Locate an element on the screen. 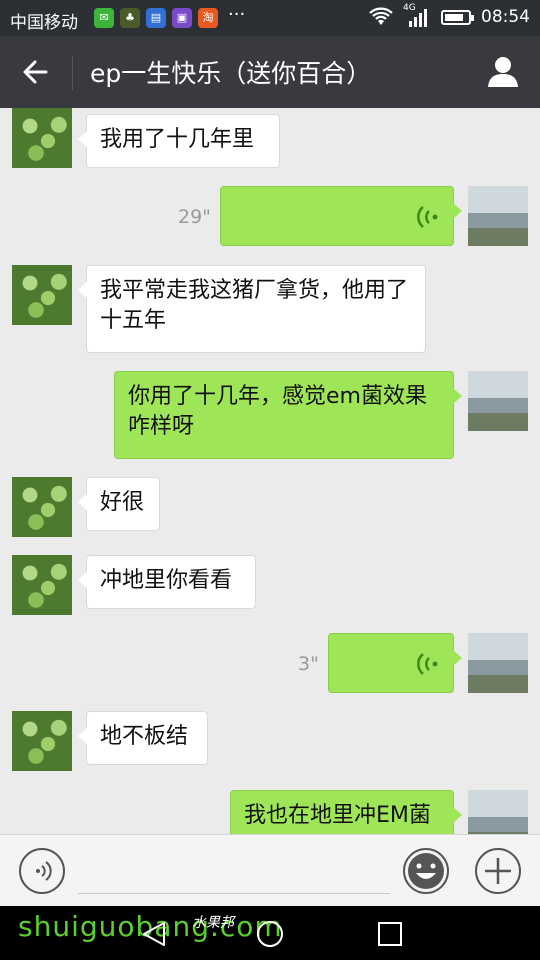 This screenshot has width=540, height=960. chat-header: ep一生快乐（送你百合） is located at coordinates (270, 72).